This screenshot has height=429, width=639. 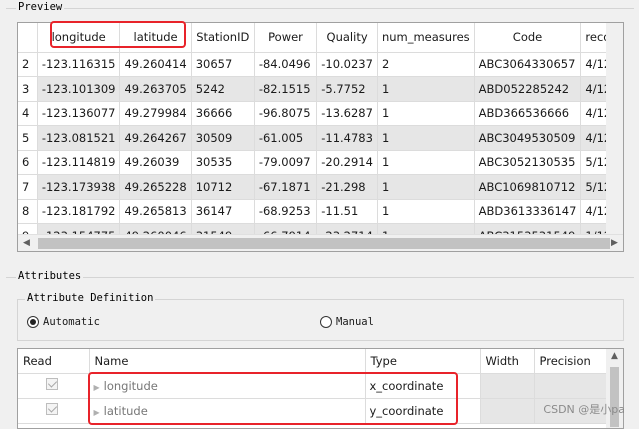 What do you see at coordinates (528, 187) in the screenshot?
I see `table-cell: ABC1069810712` at bounding box center [528, 187].